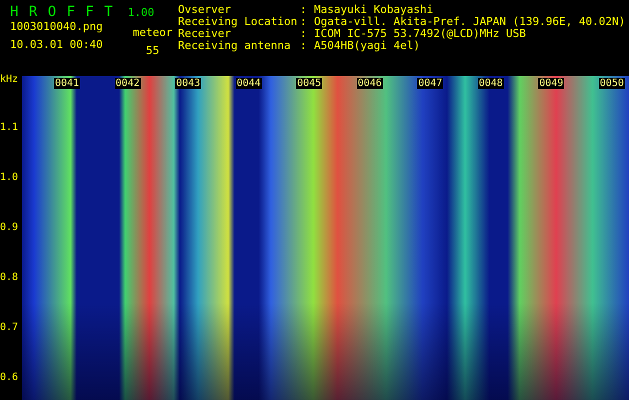 The image size is (629, 400). Describe the element at coordinates (551, 83) in the screenshot. I see `time-label: 0049` at that location.